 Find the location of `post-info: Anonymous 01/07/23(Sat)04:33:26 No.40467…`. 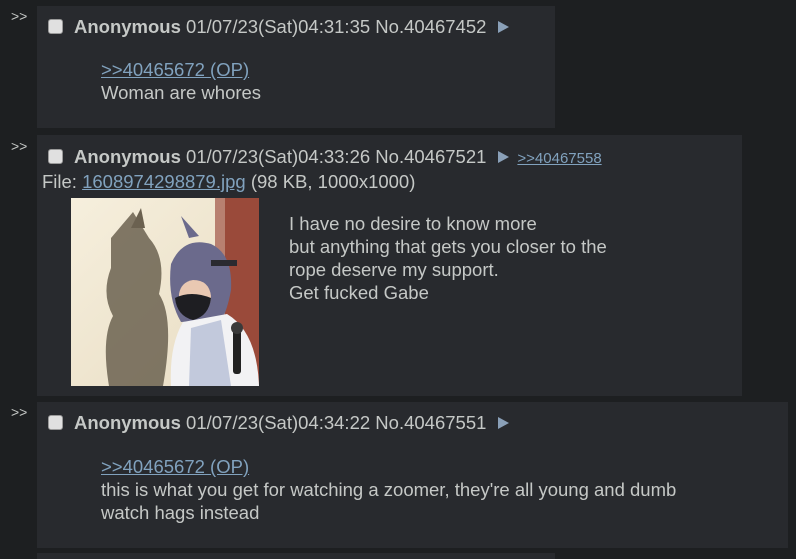

post-info: Anonymous 01/07/23(Sat)04:33:26 No.40467… is located at coordinates (325, 157).